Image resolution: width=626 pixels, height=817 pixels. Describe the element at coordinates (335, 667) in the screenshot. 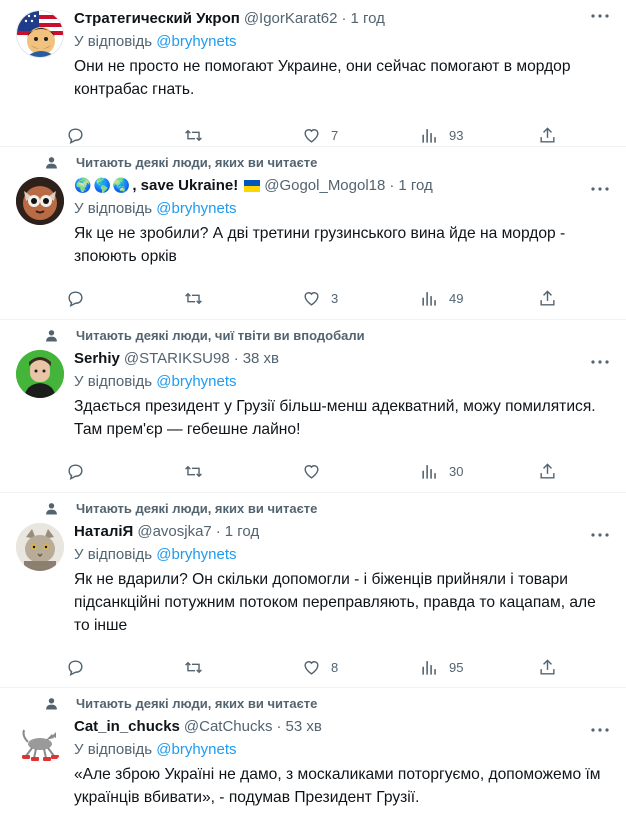

I see `like-count: 8` at that location.